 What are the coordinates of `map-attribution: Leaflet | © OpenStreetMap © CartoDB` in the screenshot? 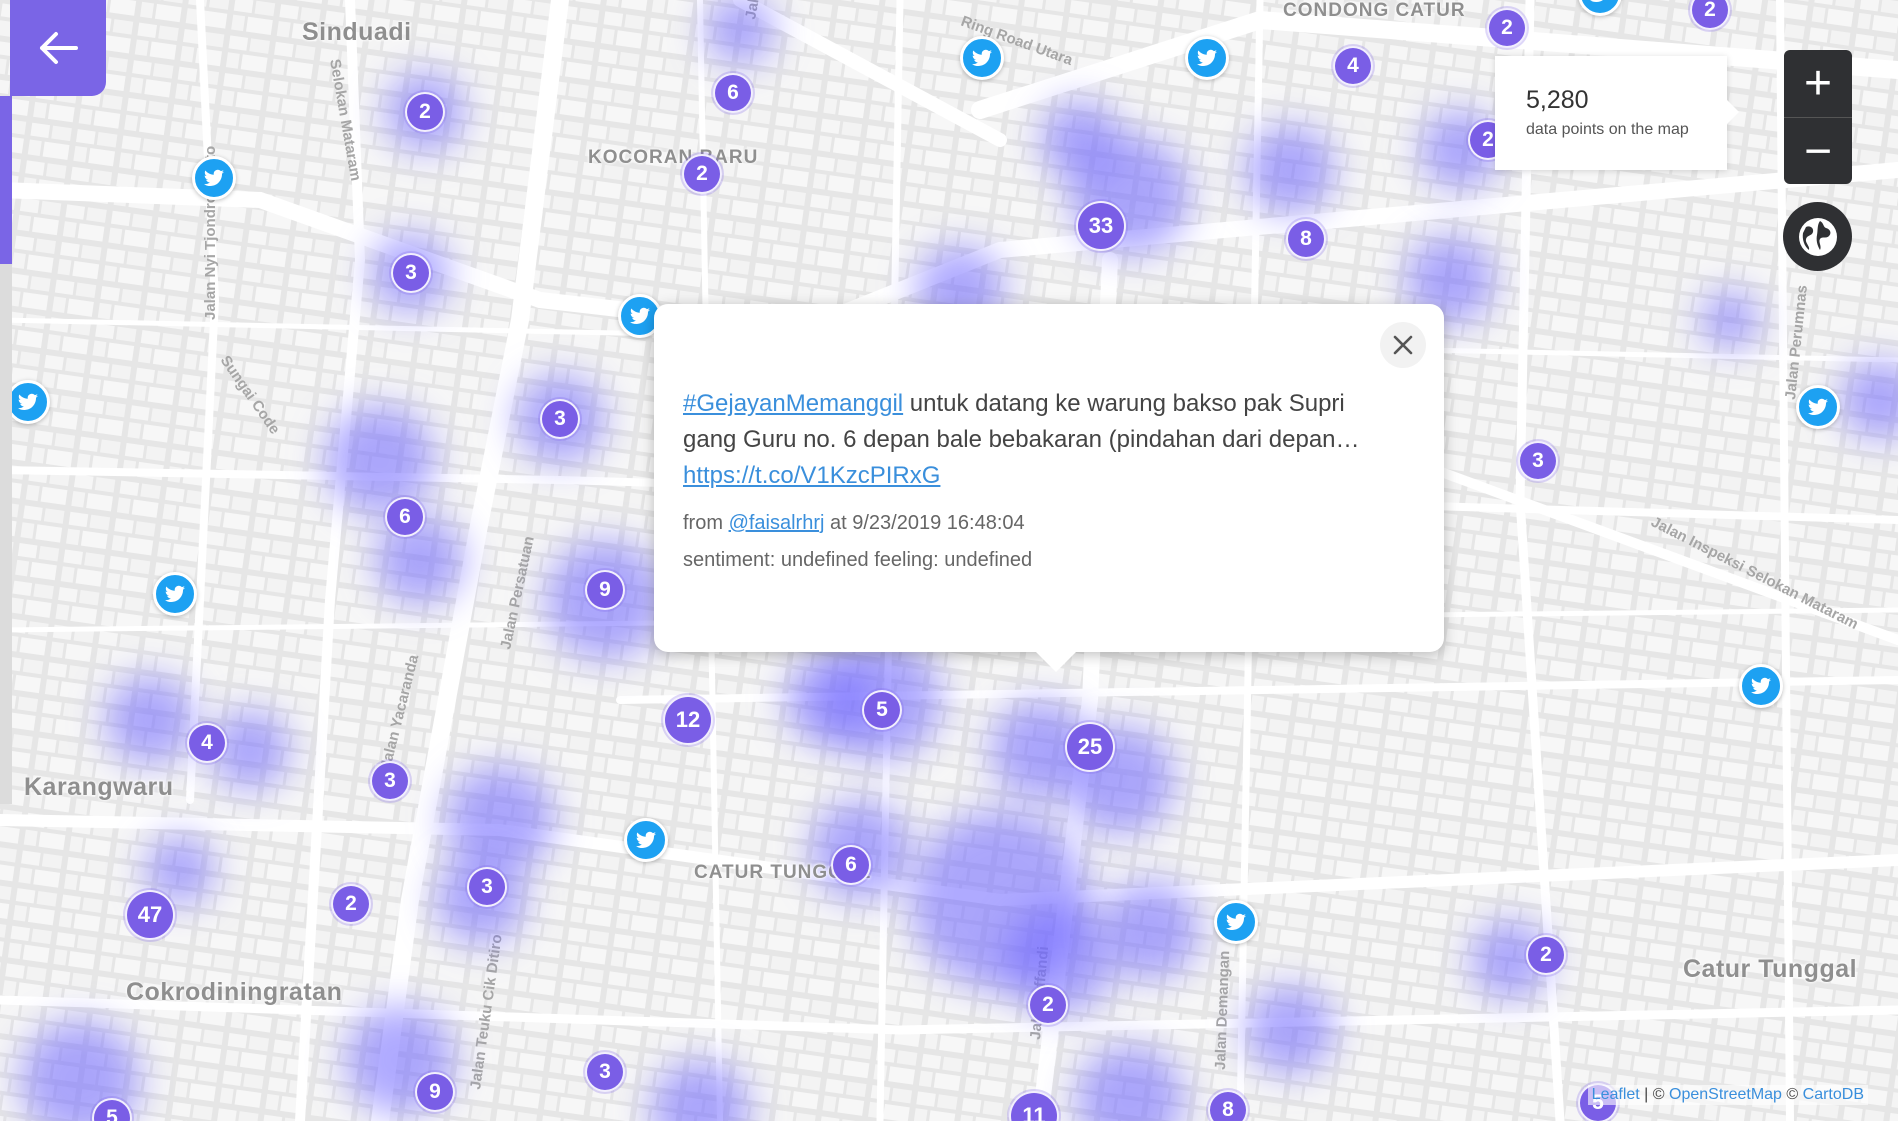 It's located at (1727, 1095).